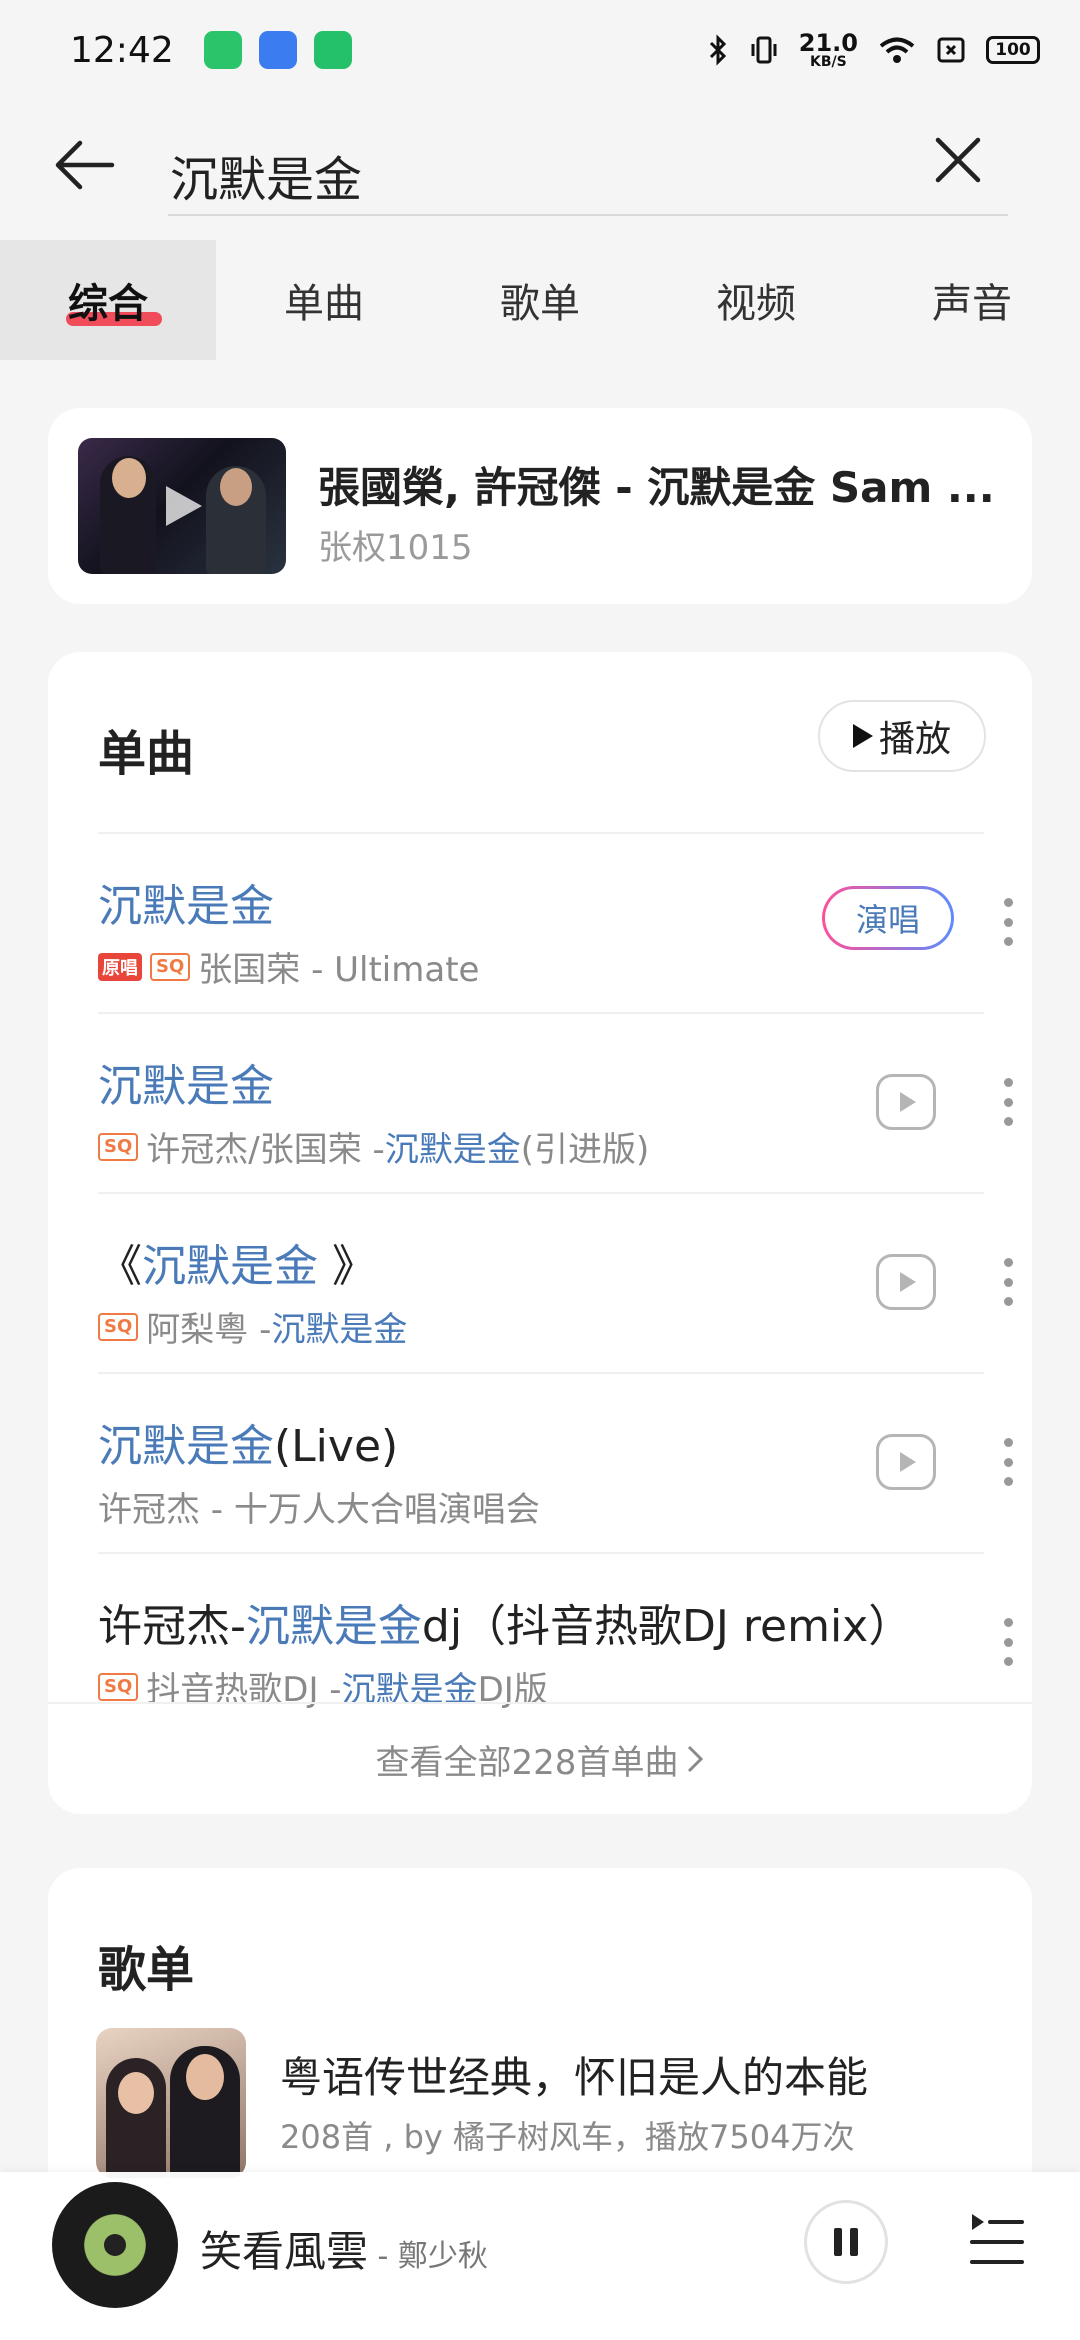 This screenshot has height=2340, width=1080. What do you see at coordinates (540, 50) in the screenshot?
I see `status-bar: 12:42 21.0 KB/S 100` at bounding box center [540, 50].